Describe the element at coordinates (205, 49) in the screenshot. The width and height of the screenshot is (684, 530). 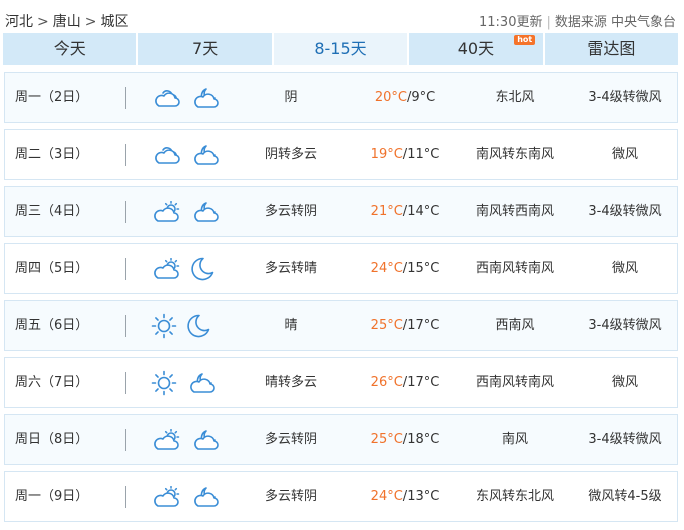
I see `tab-7-days: 7天` at that location.